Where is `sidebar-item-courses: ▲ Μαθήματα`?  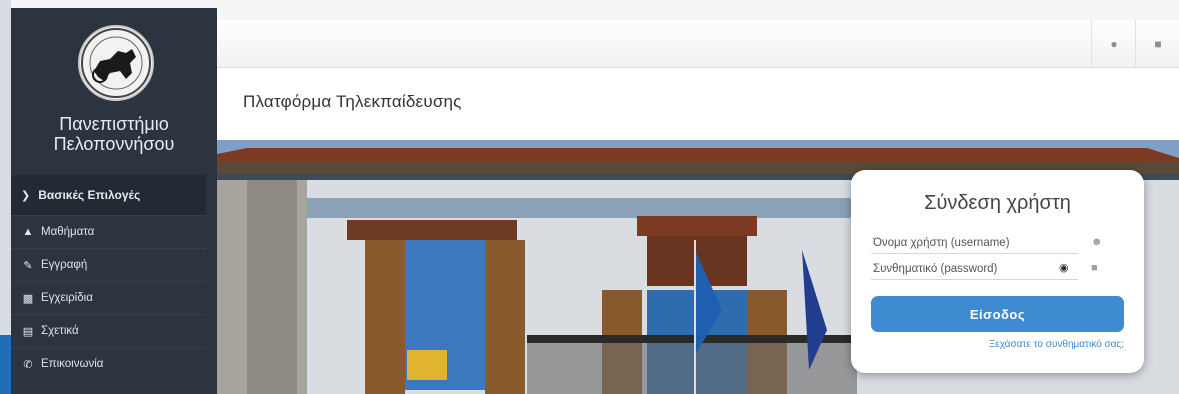
sidebar-item-courses: ▲ Μαθήματα is located at coordinates (108, 231).